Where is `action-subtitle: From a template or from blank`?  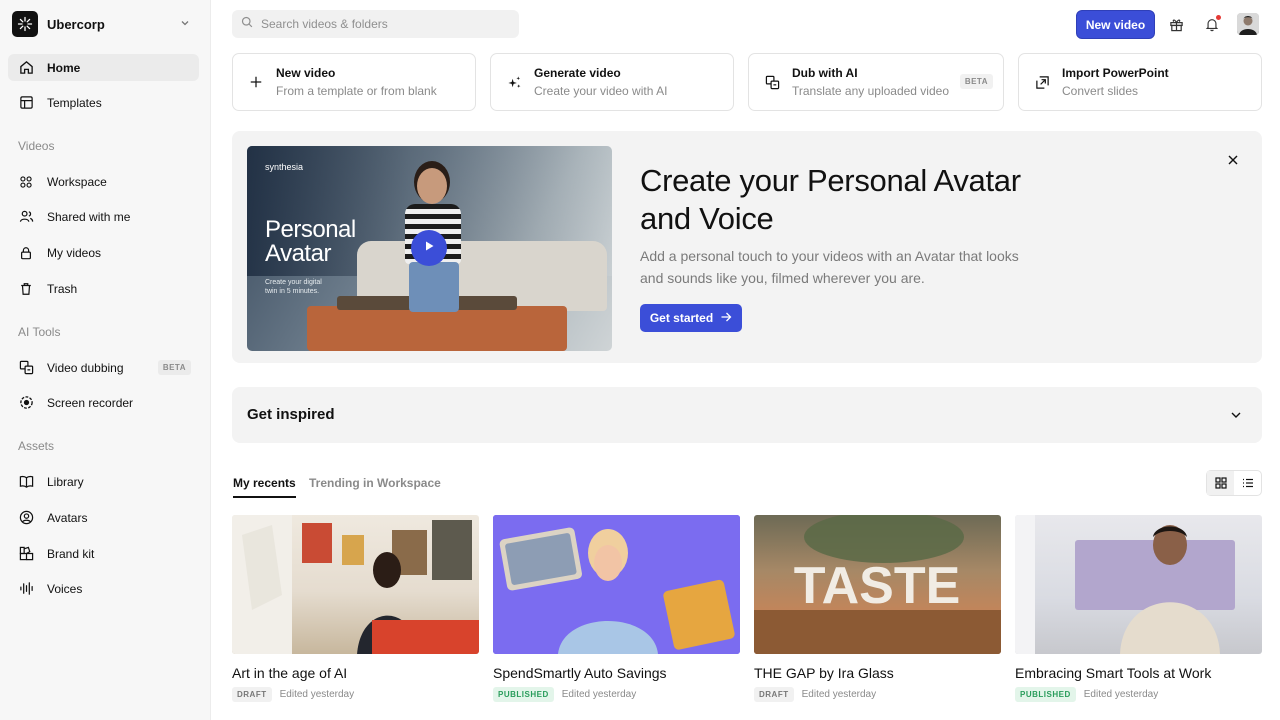
action-subtitle: From a template or from blank is located at coordinates (356, 91).